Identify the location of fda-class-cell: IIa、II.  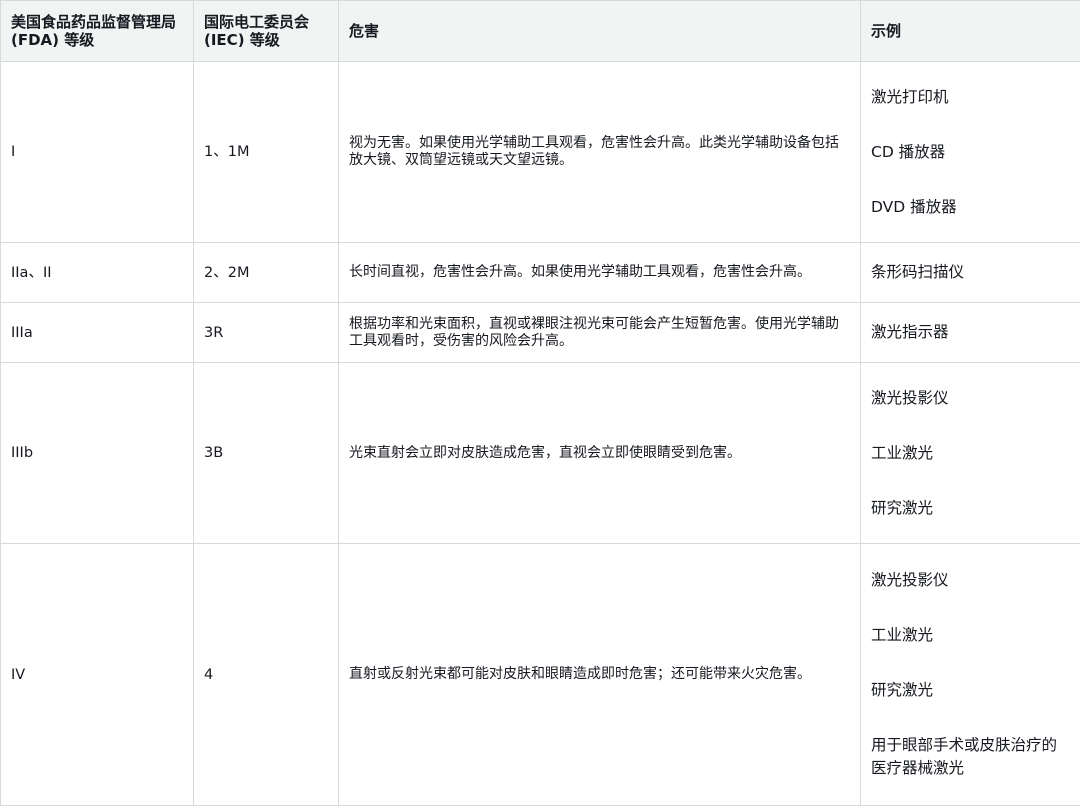
(97, 272).